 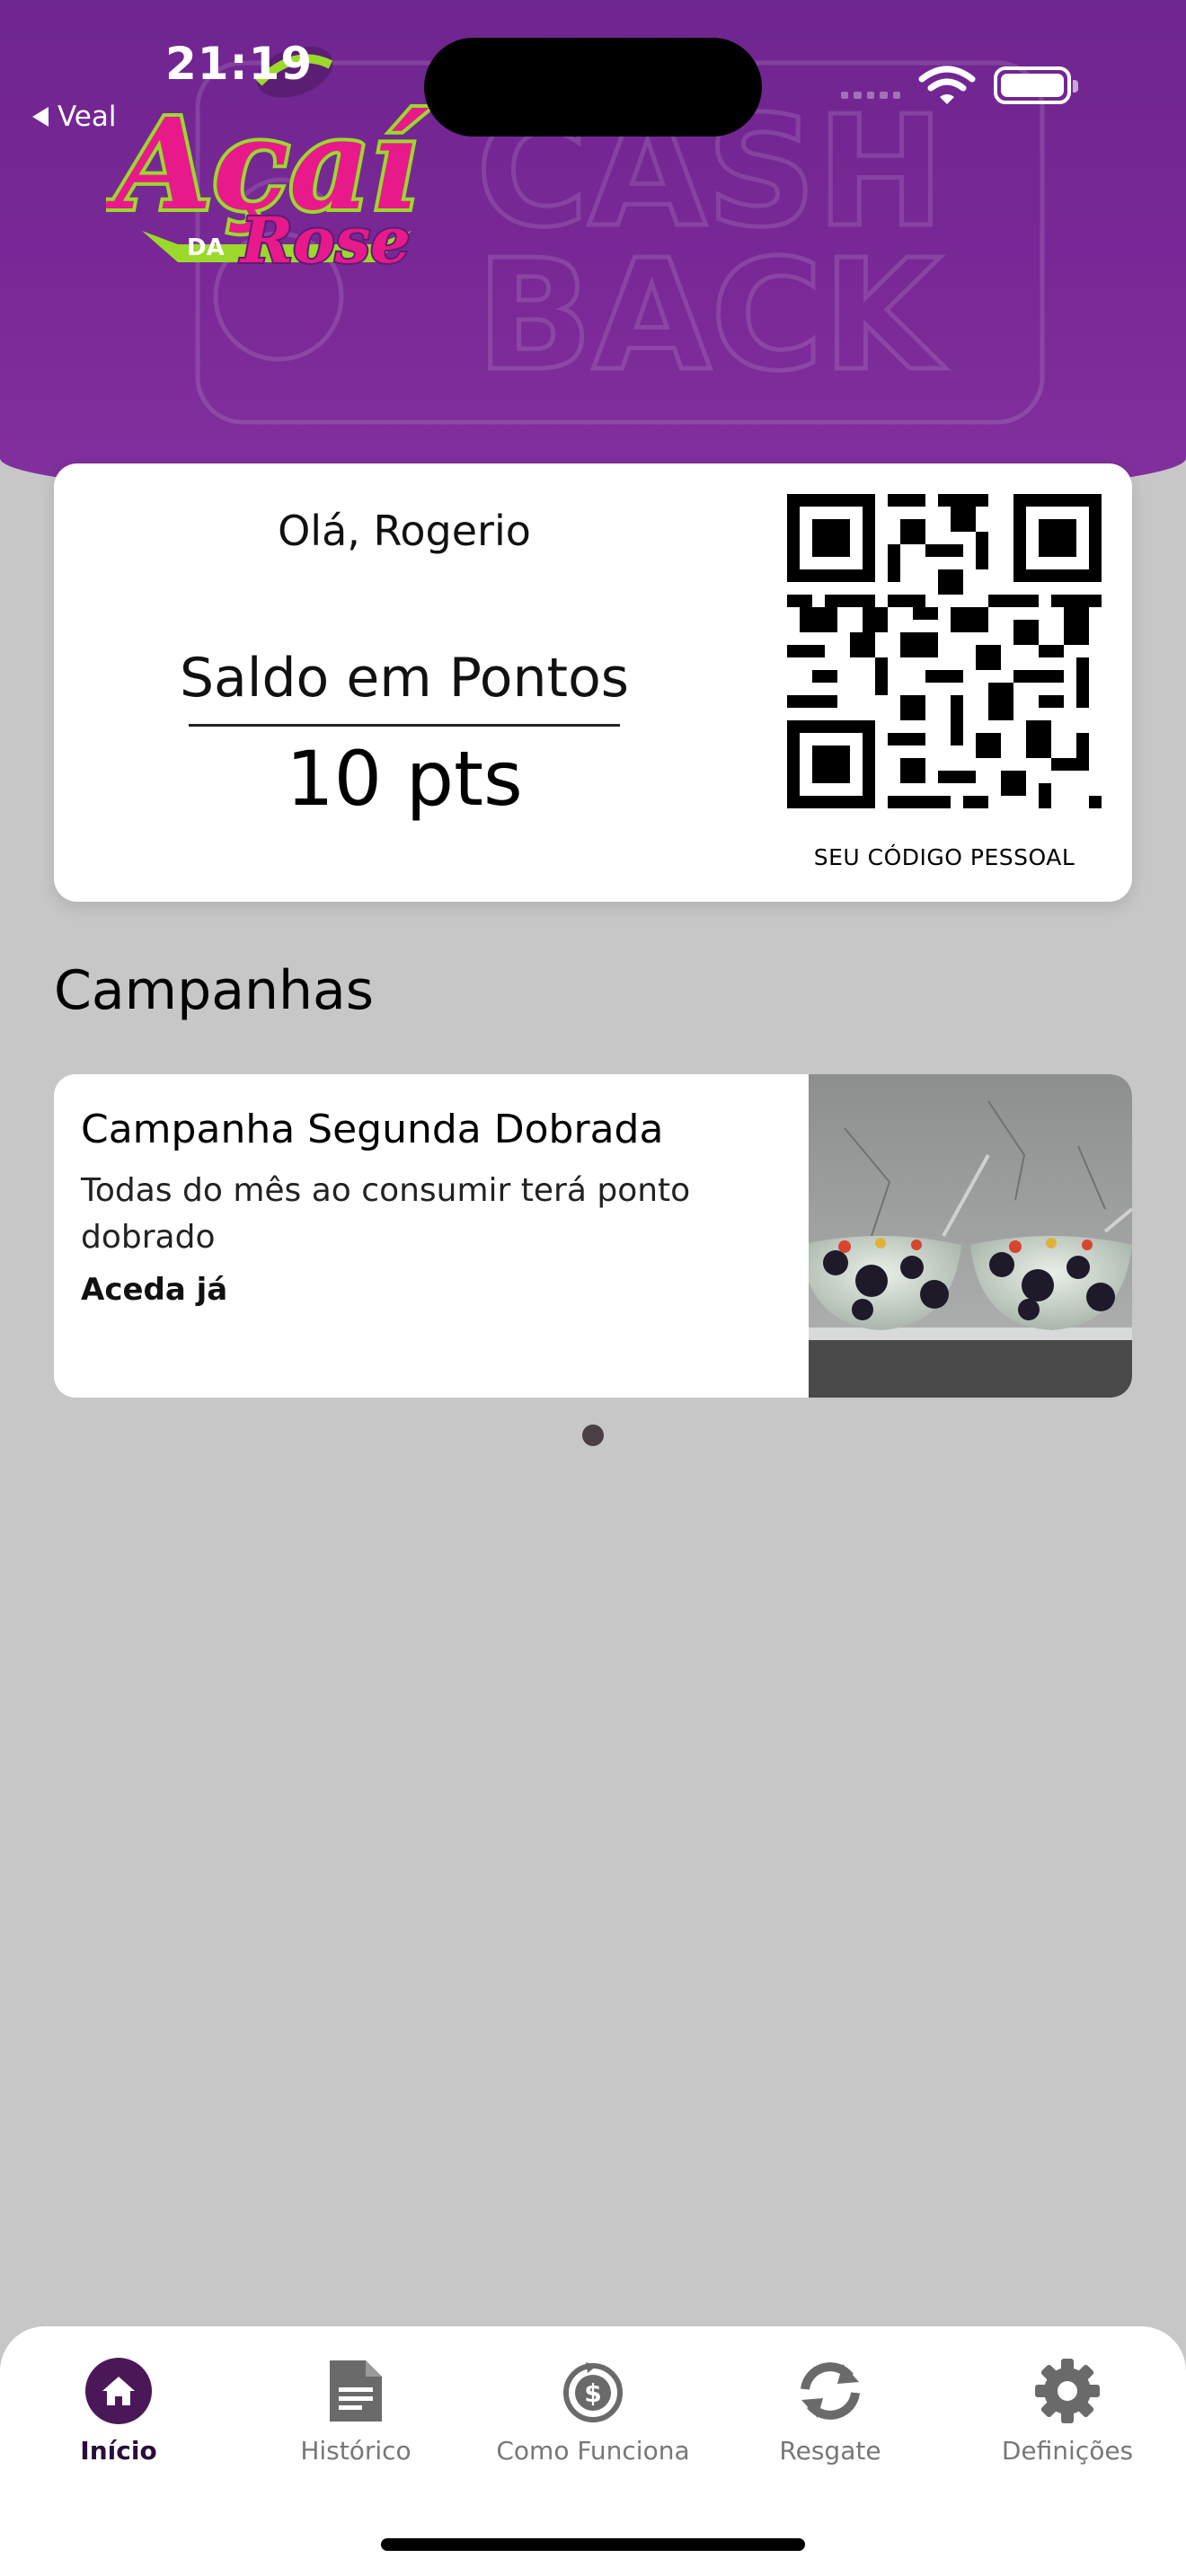 I want to click on tab-label: Definições, so click(x=1067, y=2451).